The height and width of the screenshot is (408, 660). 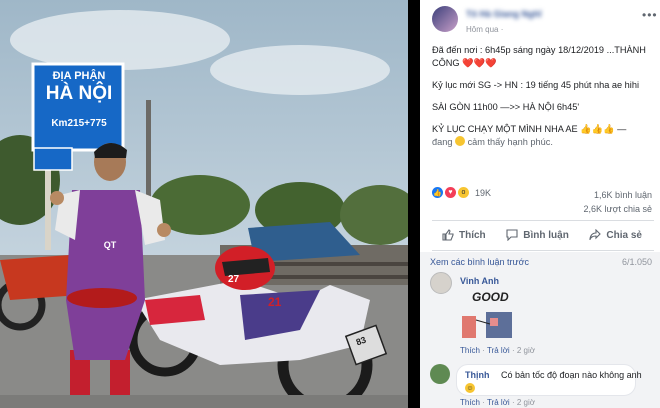 I want to click on post-line-3: SÀI GÒN 11h00 —>> HÀ NỘI 6h45', so click(x=506, y=107).